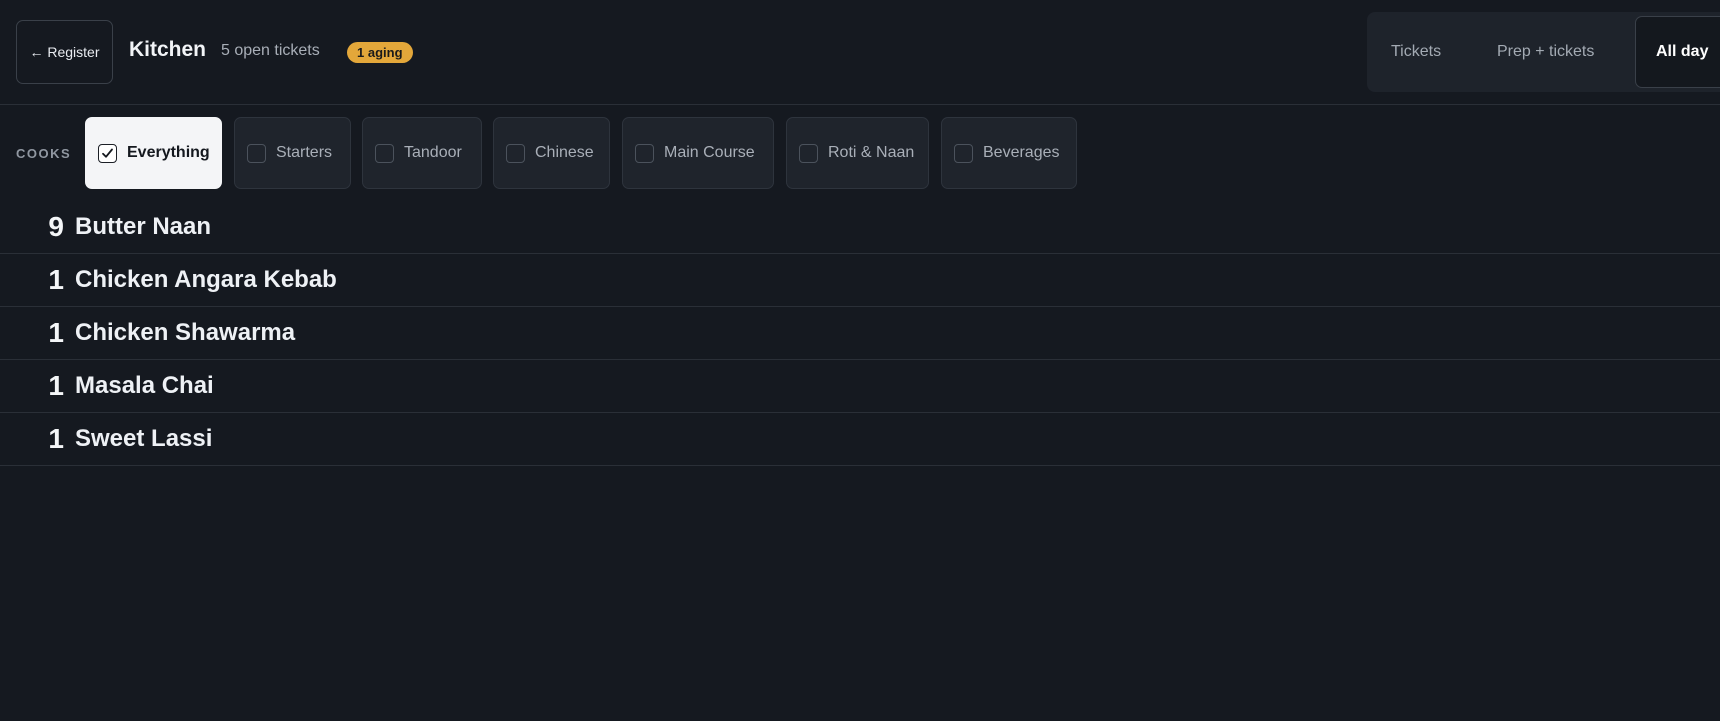 The image size is (1720, 721). I want to click on filter-chip-label: Chinese, so click(564, 152).